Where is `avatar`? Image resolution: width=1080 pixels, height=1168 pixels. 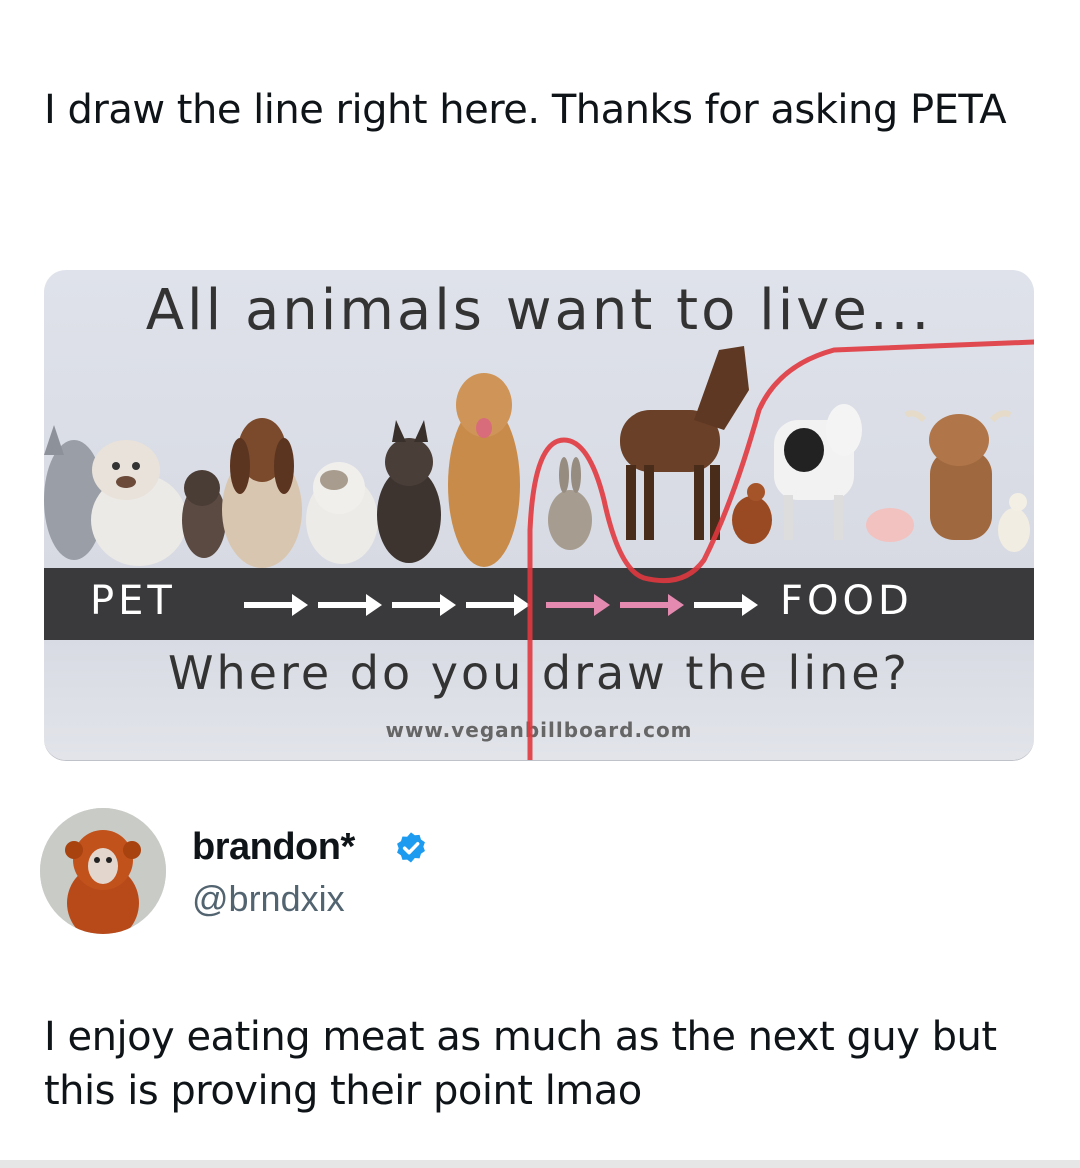 avatar is located at coordinates (103, 871).